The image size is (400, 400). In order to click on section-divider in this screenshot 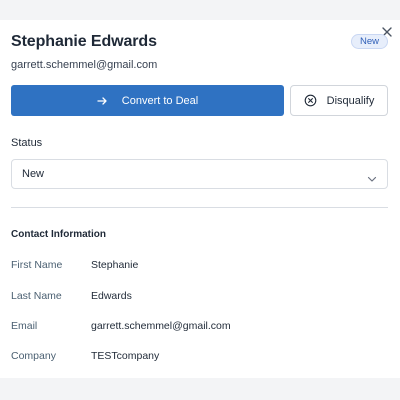, I will do `click(199, 207)`.